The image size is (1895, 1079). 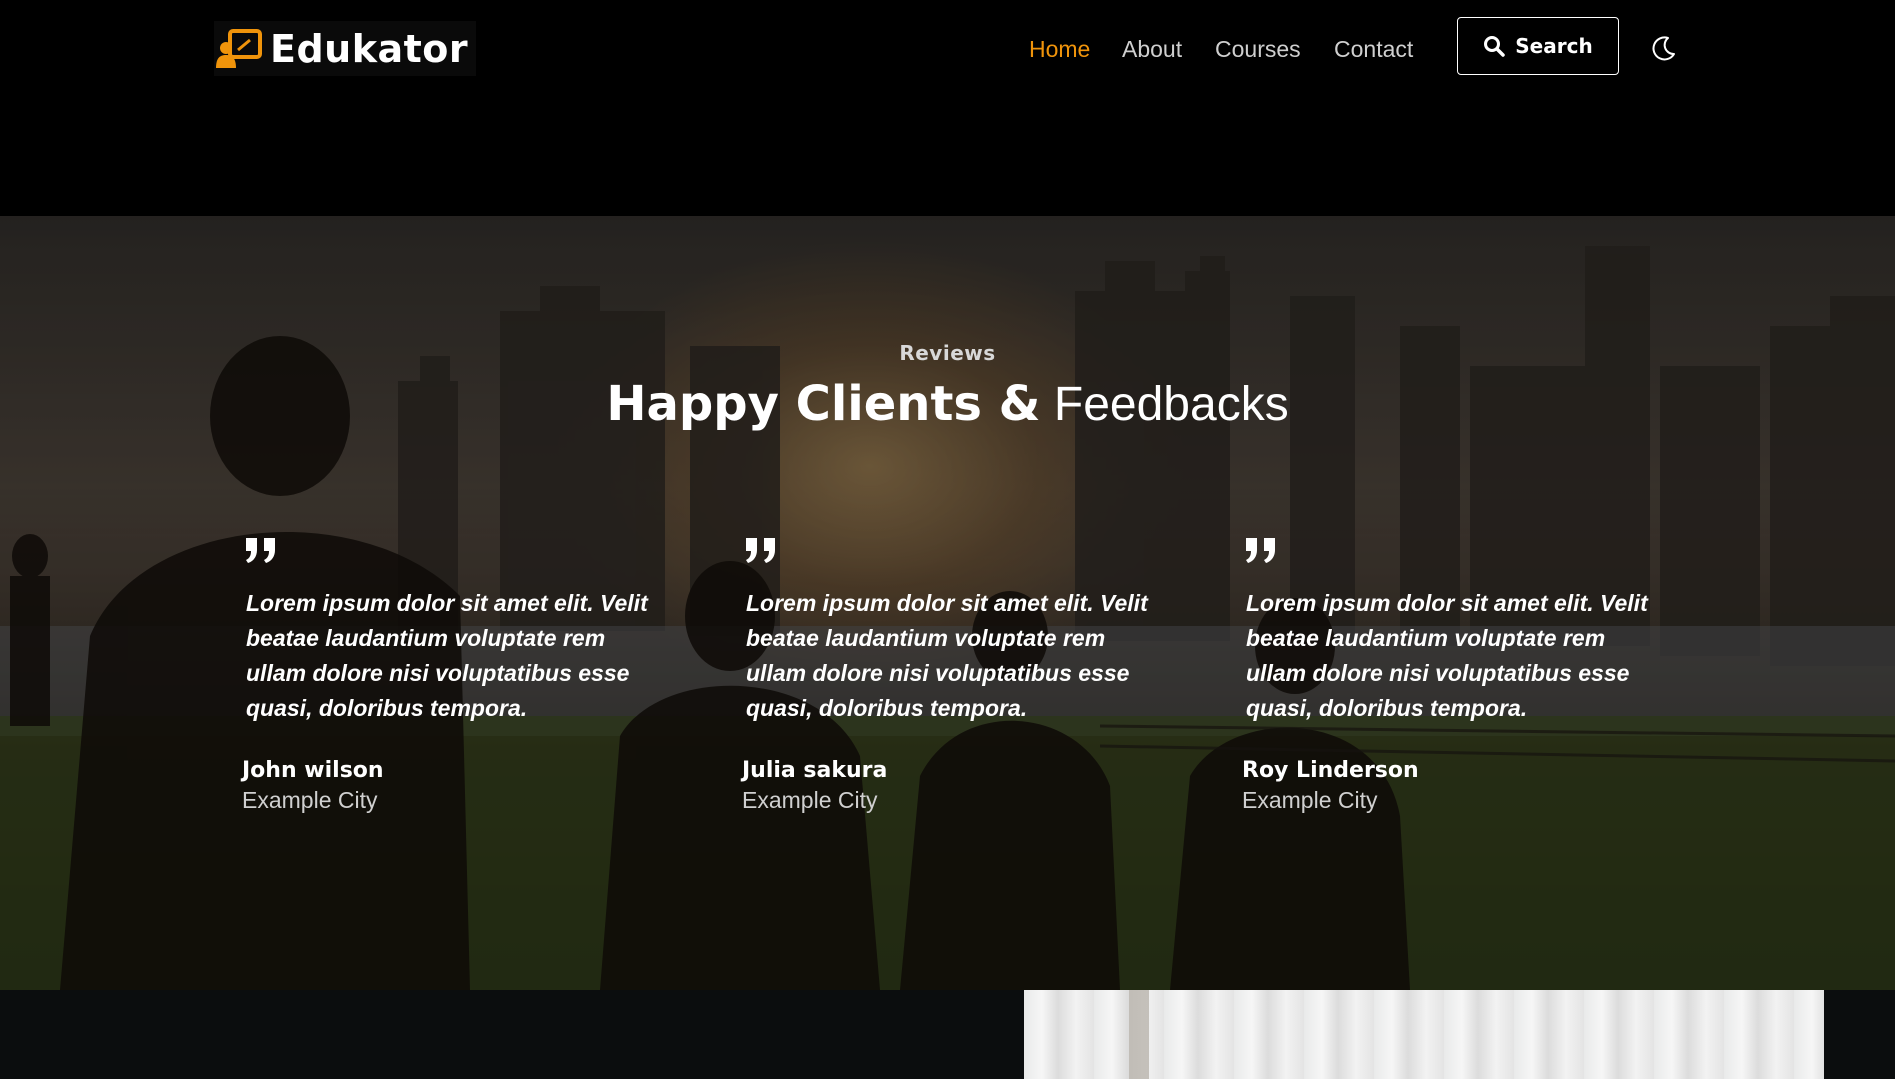 What do you see at coordinates (947, 1034) in the screenshot?
I see `next-section` at bounding box center [947, 1034].